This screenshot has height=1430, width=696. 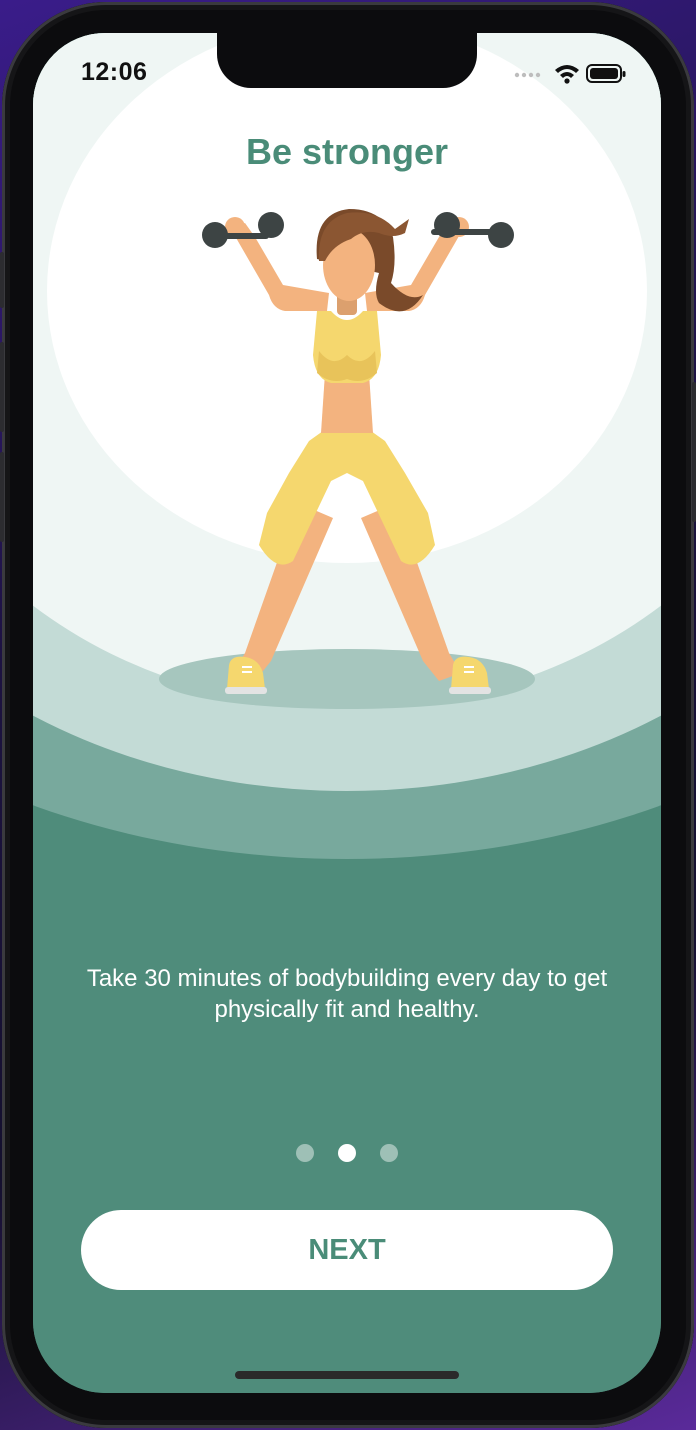 I want to click on pagination-dot-active, so click(x=347, y=1153).